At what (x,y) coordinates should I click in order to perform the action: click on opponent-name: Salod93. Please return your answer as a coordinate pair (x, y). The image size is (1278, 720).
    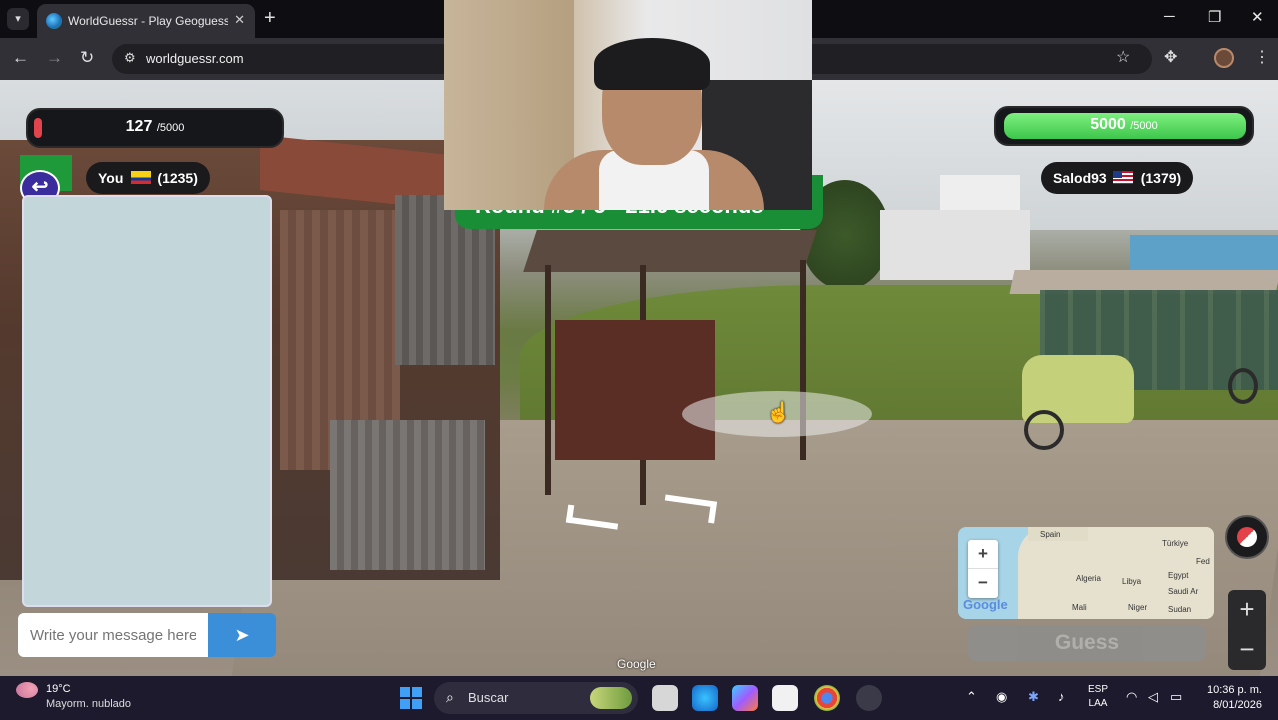
    Looking at the image, I should click on (1080, 178).